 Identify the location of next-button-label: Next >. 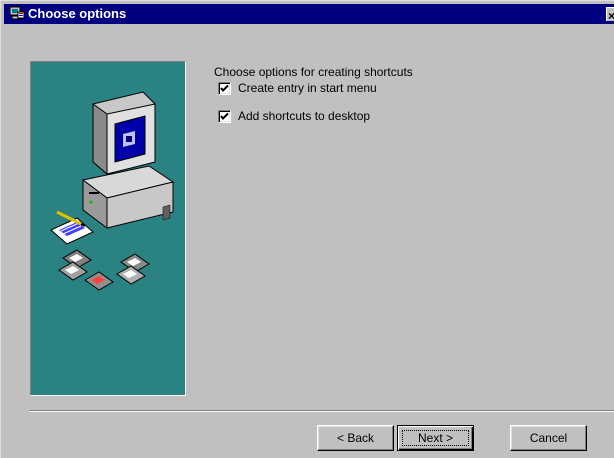
(435, 437).